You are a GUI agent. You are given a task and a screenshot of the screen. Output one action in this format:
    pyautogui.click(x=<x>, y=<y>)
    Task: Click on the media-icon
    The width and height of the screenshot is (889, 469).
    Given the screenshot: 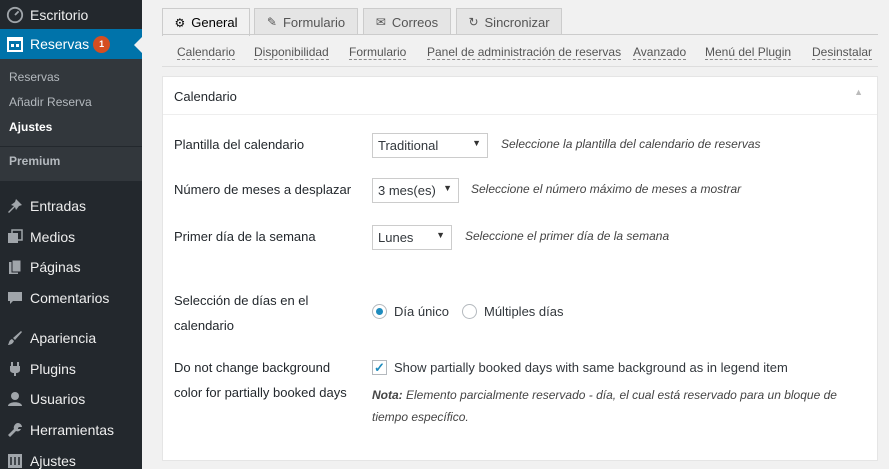 What is the action you would take?
    pyautogui.click(x=15, y=237)
    